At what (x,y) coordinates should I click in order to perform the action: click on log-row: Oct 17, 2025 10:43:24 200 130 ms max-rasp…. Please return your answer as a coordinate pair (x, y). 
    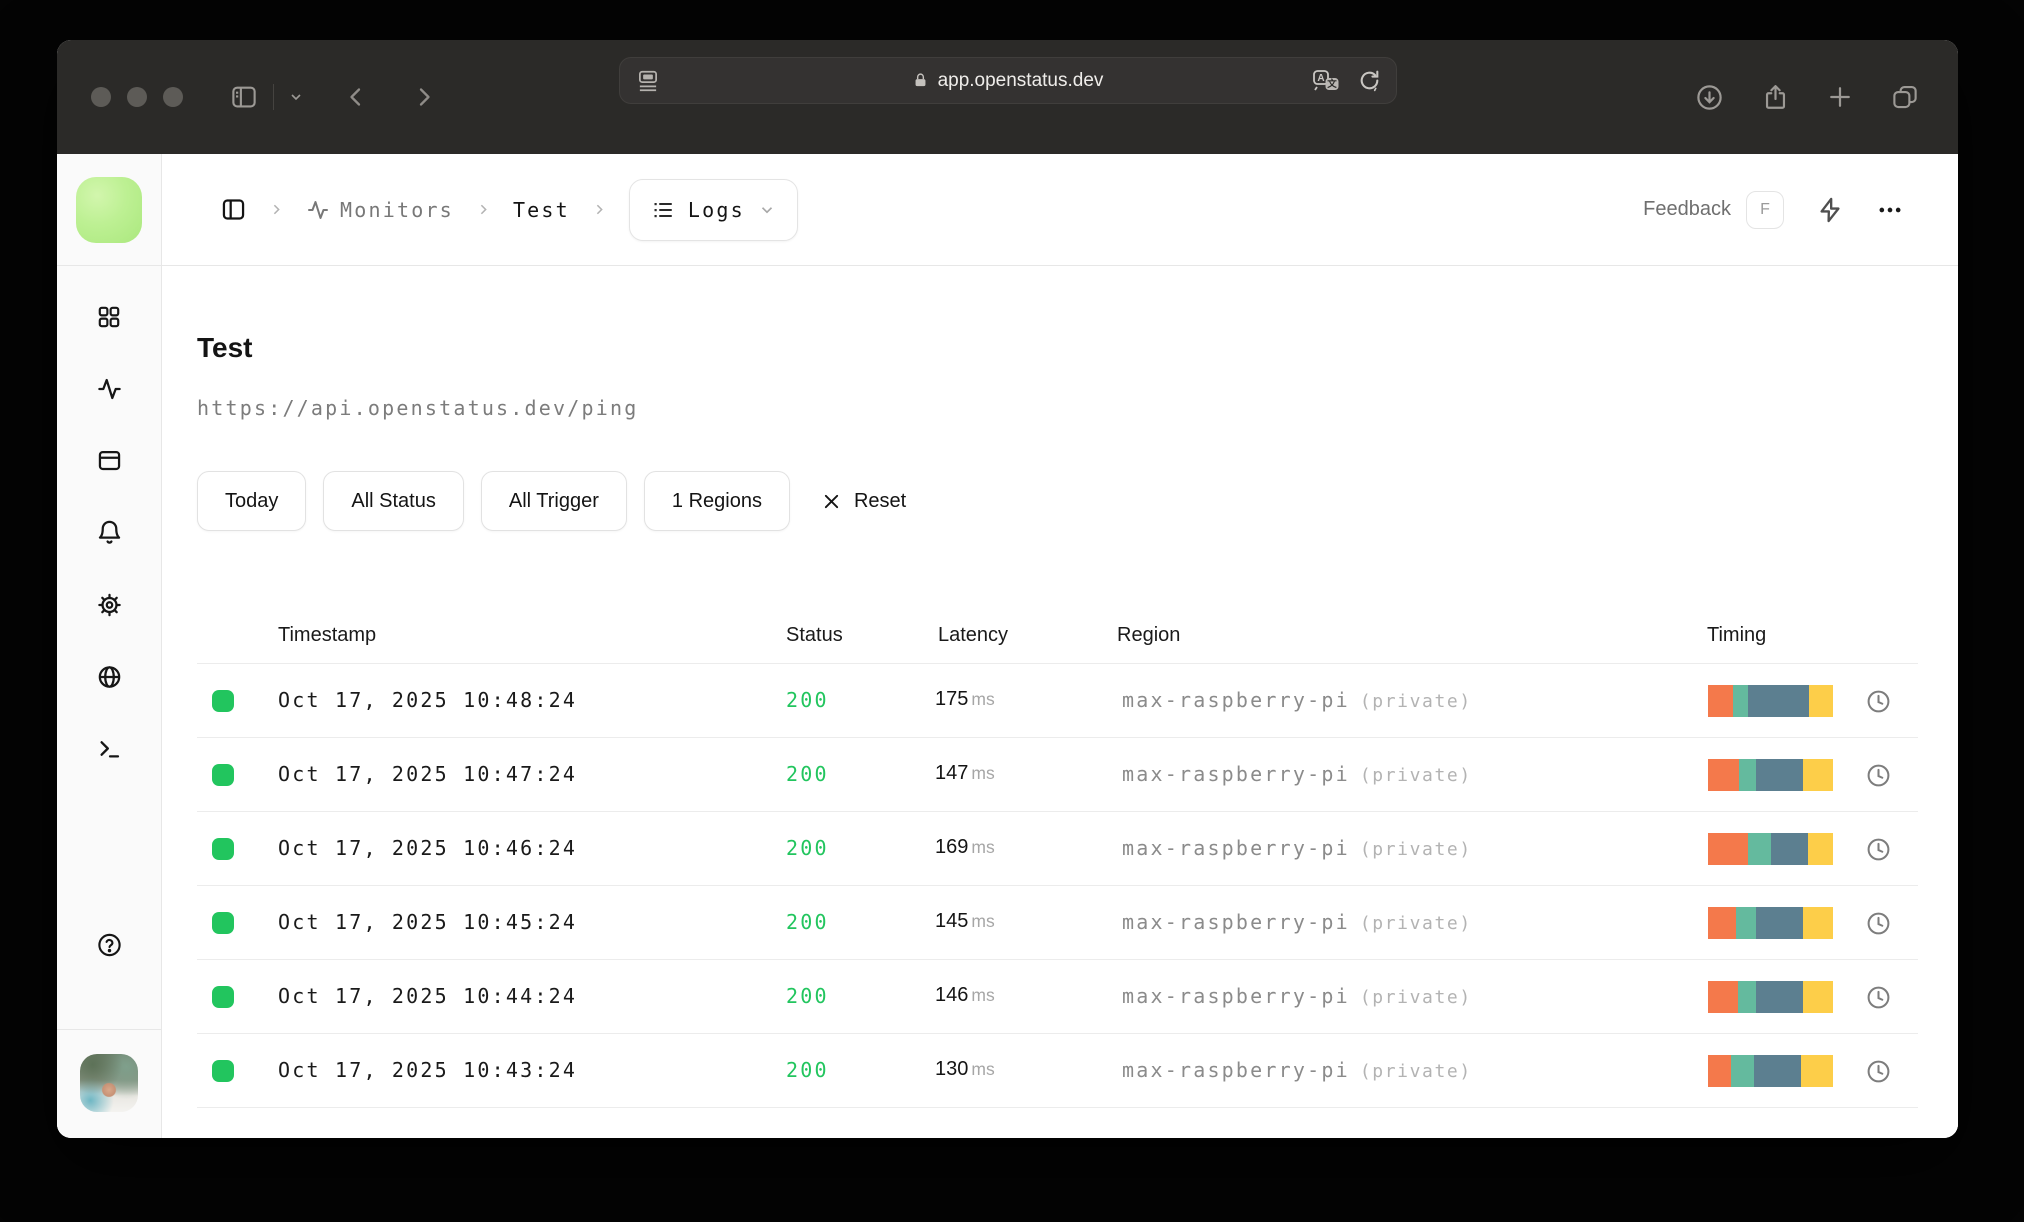
    Looking at the image, I should click on (1057, 1071).